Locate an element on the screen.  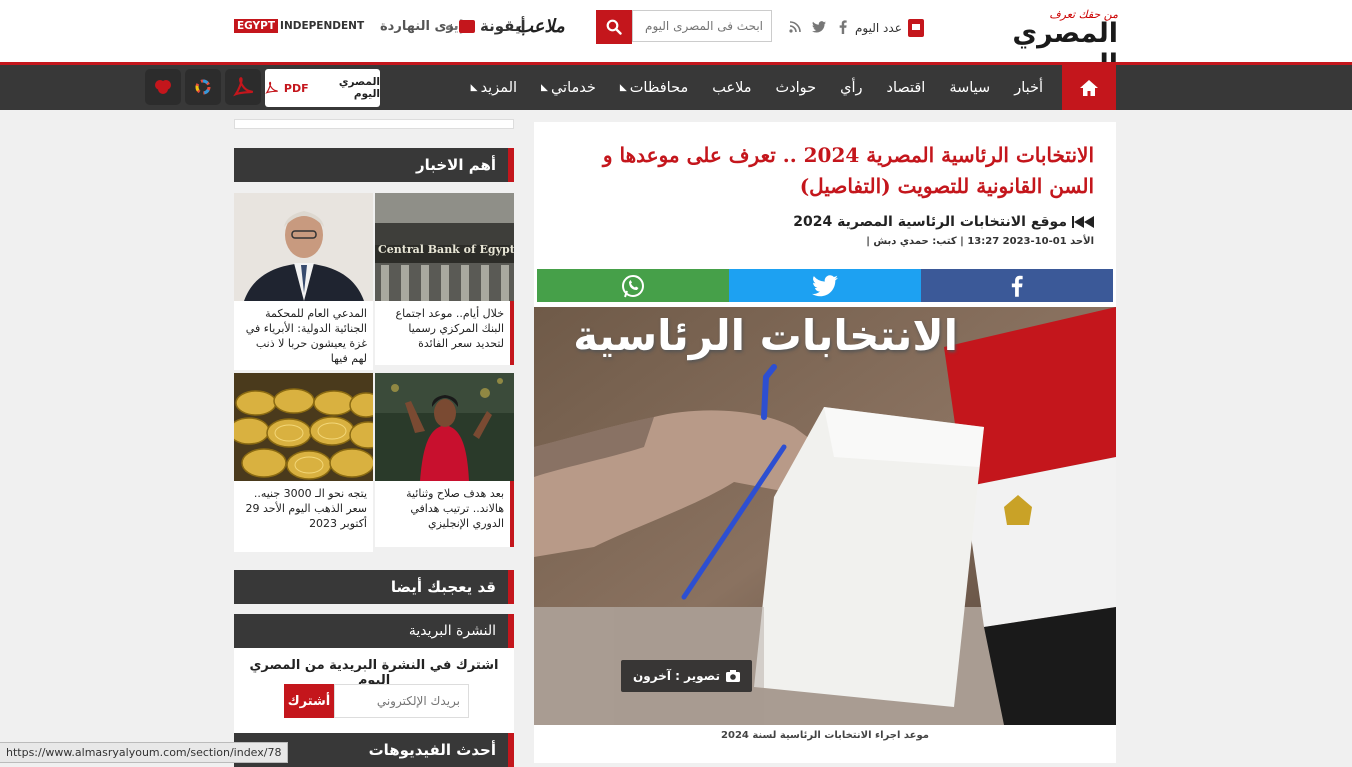
share-whatsapp-button is located at coordinates (633, 285).